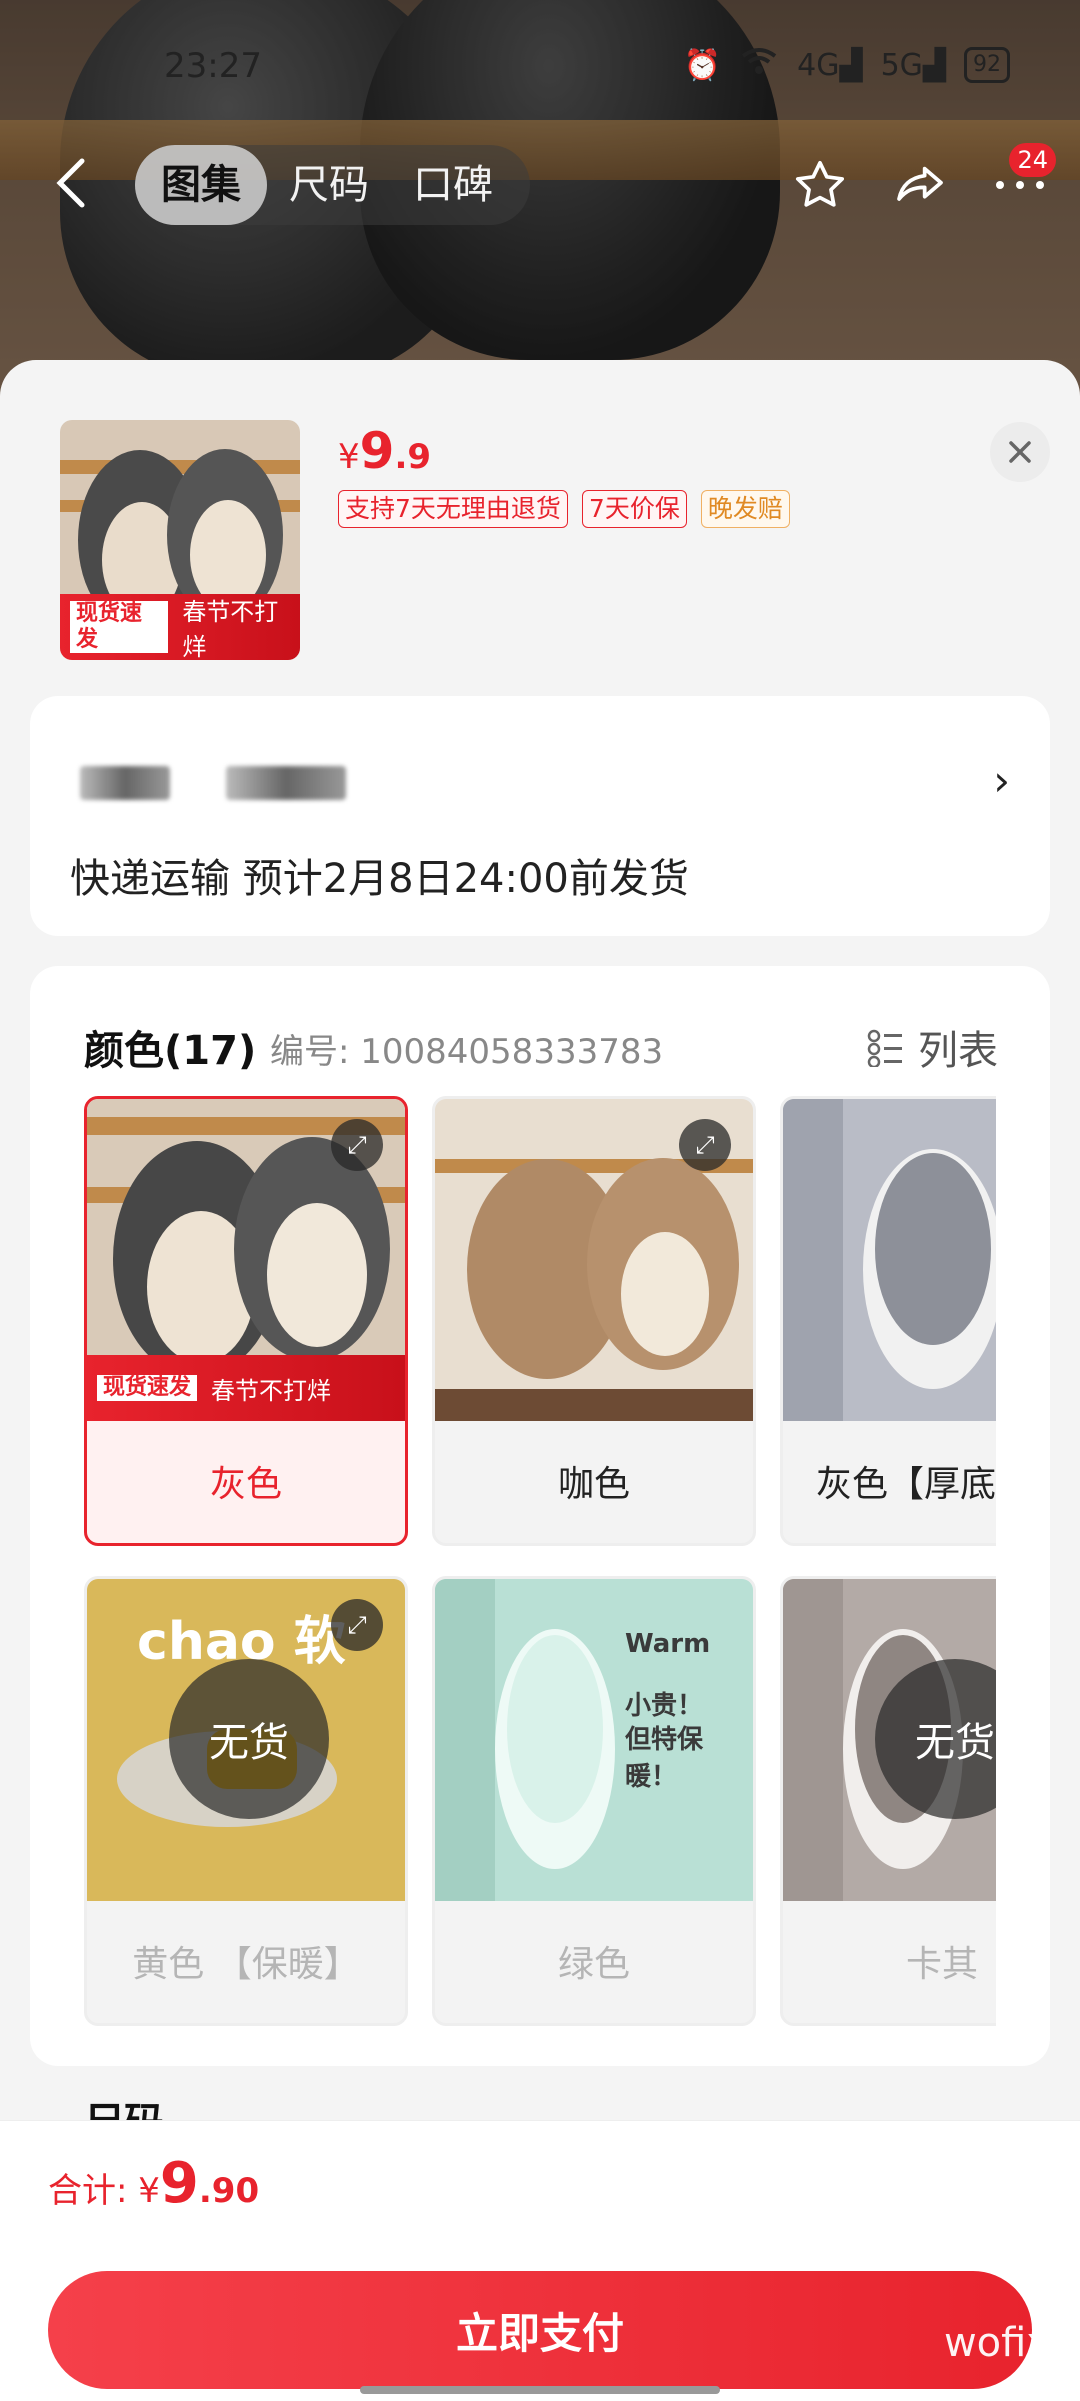  I want to click on more-dots-icon, so click(1020, 185).